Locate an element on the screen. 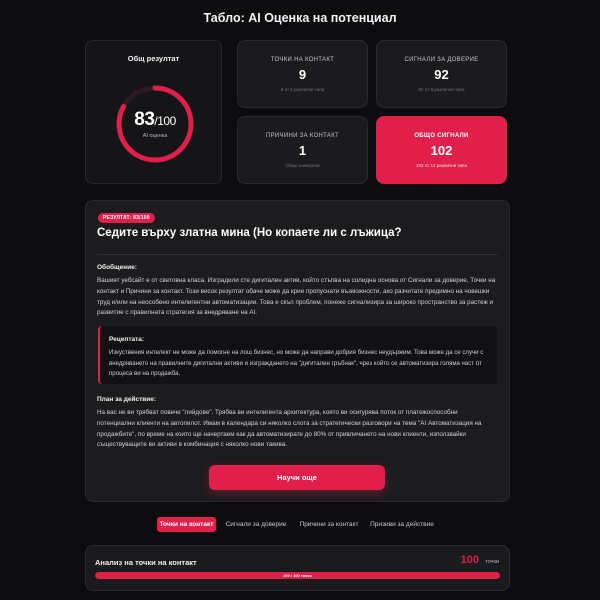  stat-card-touchpoints: Точки на контакт 9 9 от 5 различни типа is located at coordinates (302, 74).